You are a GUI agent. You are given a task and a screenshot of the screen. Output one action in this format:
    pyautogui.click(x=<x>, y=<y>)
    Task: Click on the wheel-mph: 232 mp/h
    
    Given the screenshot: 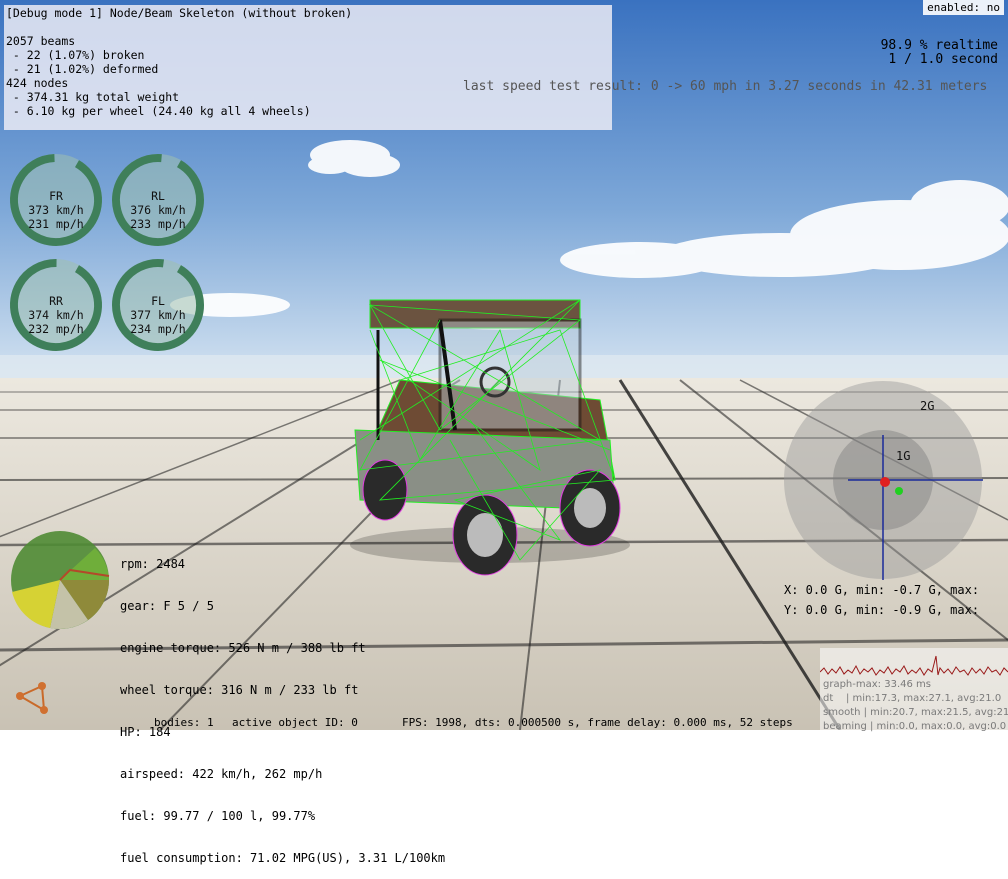 What is the action you would take?
    pyautogui.click(x=56, y=329)
    